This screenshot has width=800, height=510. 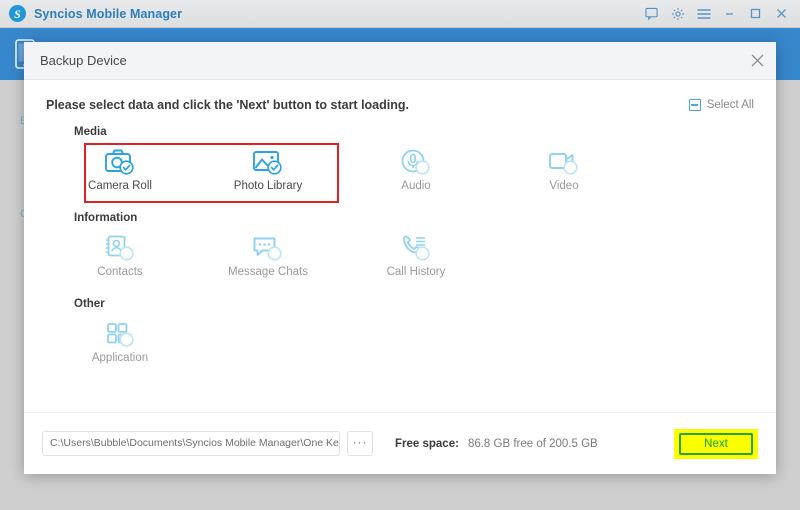 I want to click on tile-photo-library: Photo Library, so click(x=268, y=169).